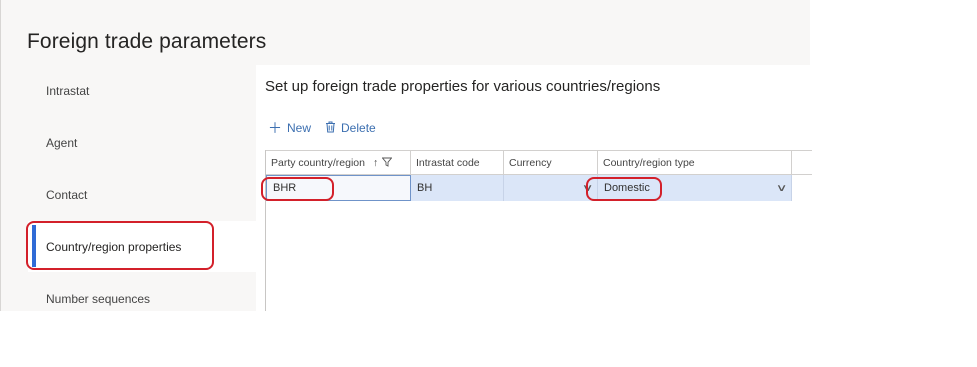 This screenshot has width=977, height=367. Describe the element at coordinates (62, 142) in the screenshot. I see `sidebar-item-label: Agent` at that location.